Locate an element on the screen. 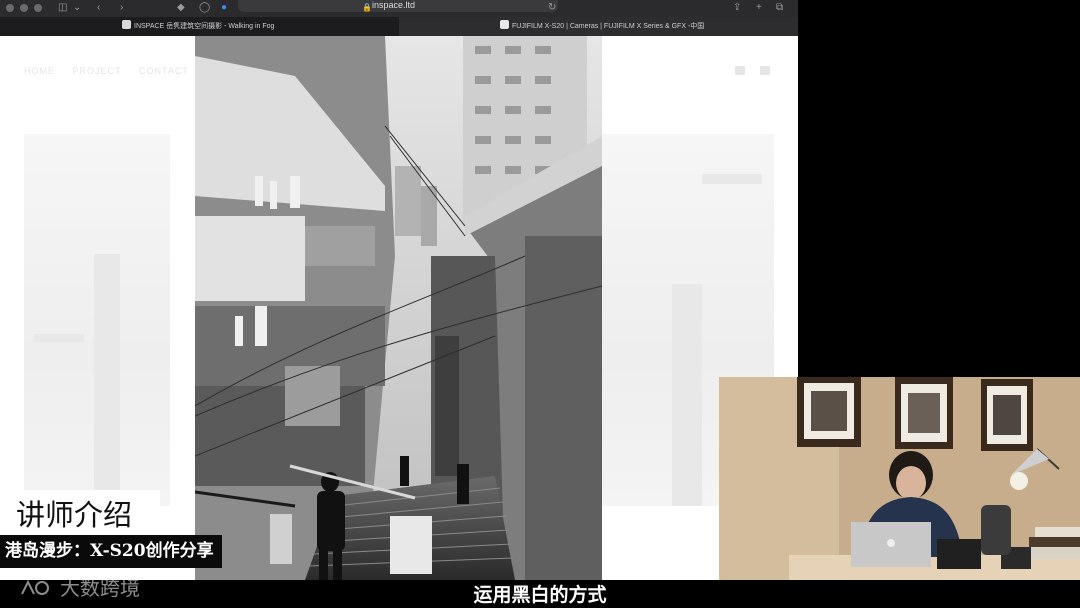  nav-contact: CONTACT is located at coordinates (164, 71).